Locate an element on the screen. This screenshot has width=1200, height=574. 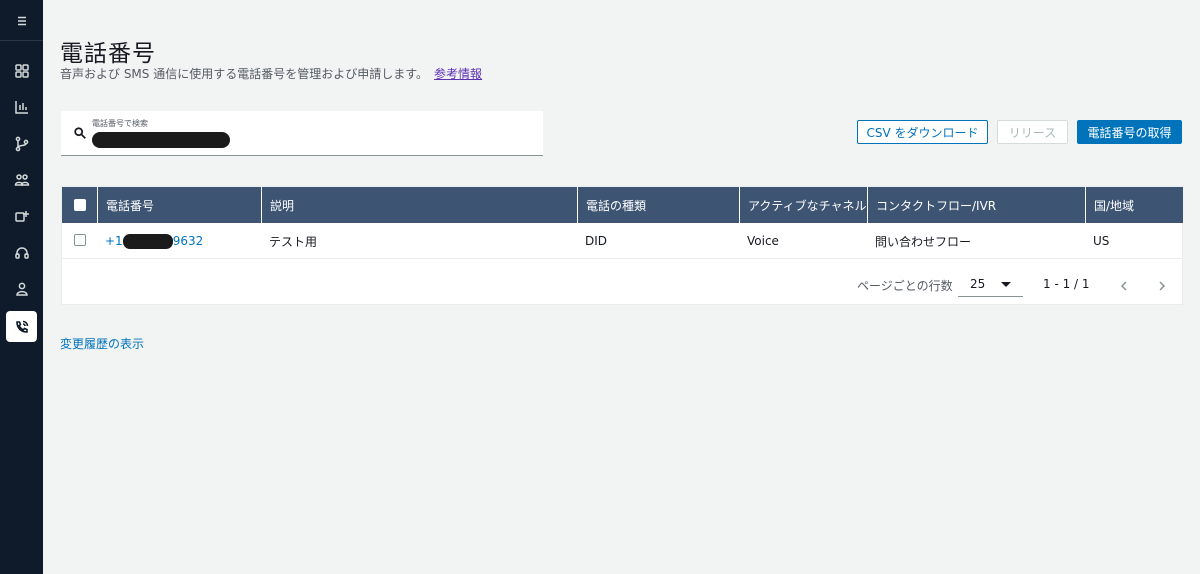
next-page-button is located at coordinates (1164, 285).